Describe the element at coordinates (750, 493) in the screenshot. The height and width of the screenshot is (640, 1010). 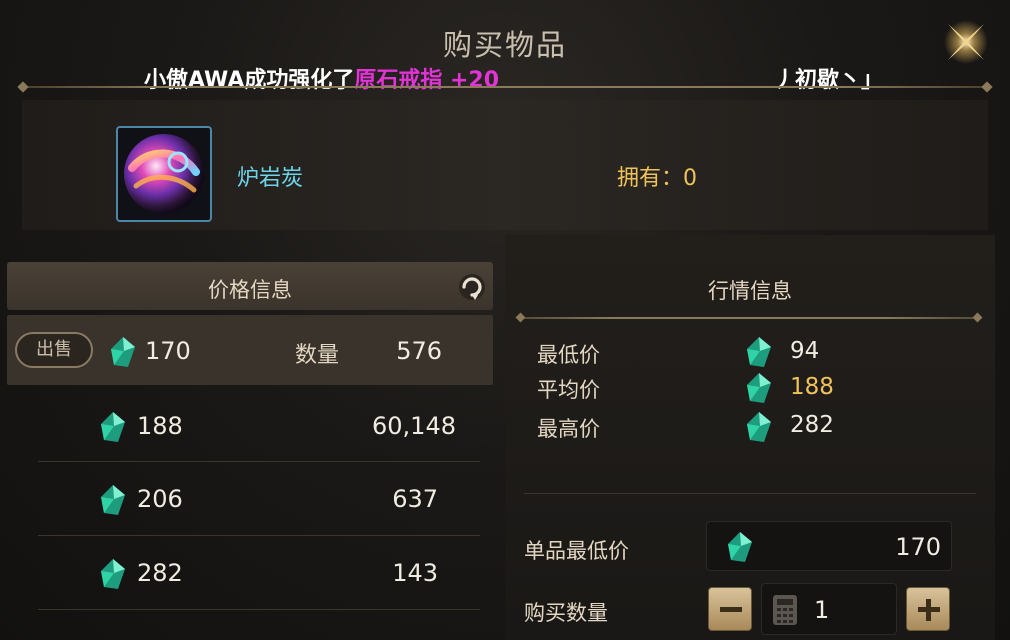
I see `form-divider` at that location.